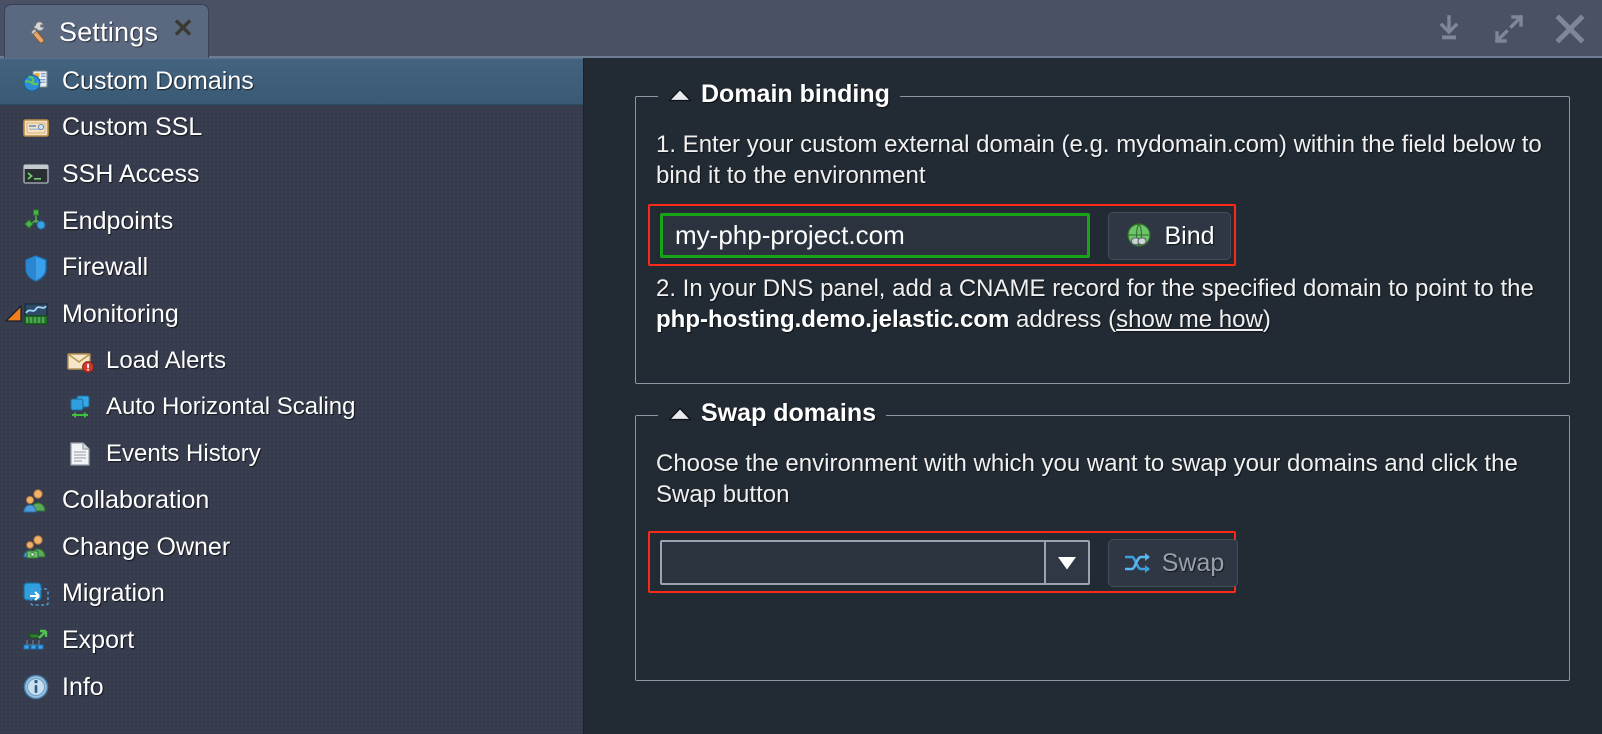  What do you see at coordinates (801, 30) in the screenshot?
I see `window-titlebar: Settings ✕` at bounding box center [801, 30].